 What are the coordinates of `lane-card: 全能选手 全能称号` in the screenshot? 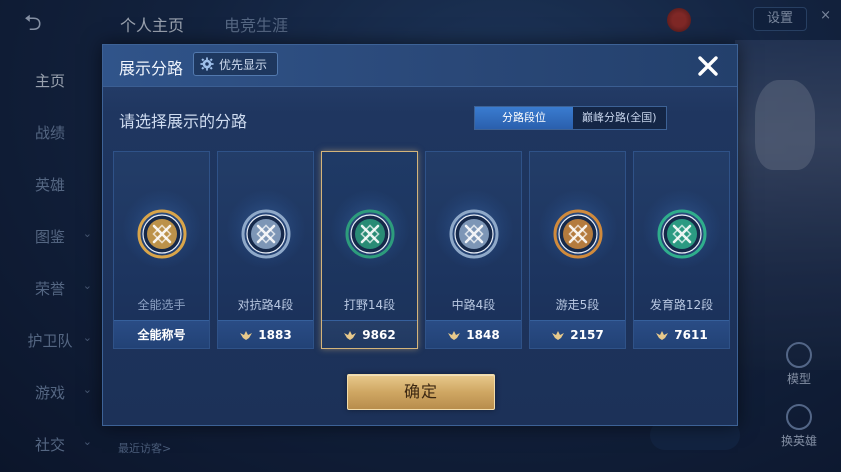 It's located at (161, 250).